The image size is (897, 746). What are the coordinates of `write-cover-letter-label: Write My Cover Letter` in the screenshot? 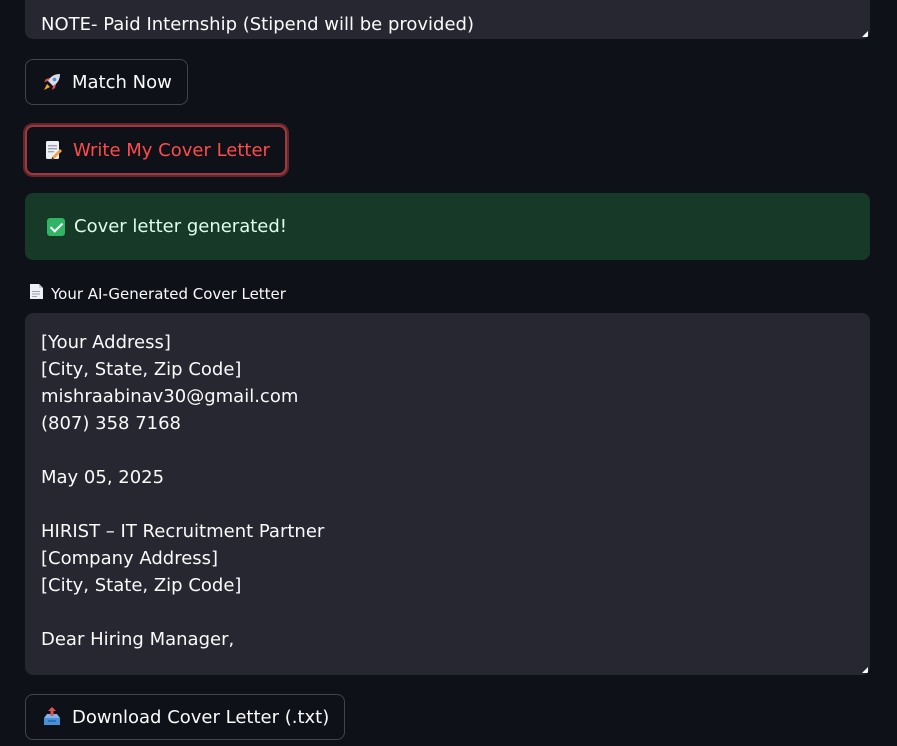 It's located at (171, 150).